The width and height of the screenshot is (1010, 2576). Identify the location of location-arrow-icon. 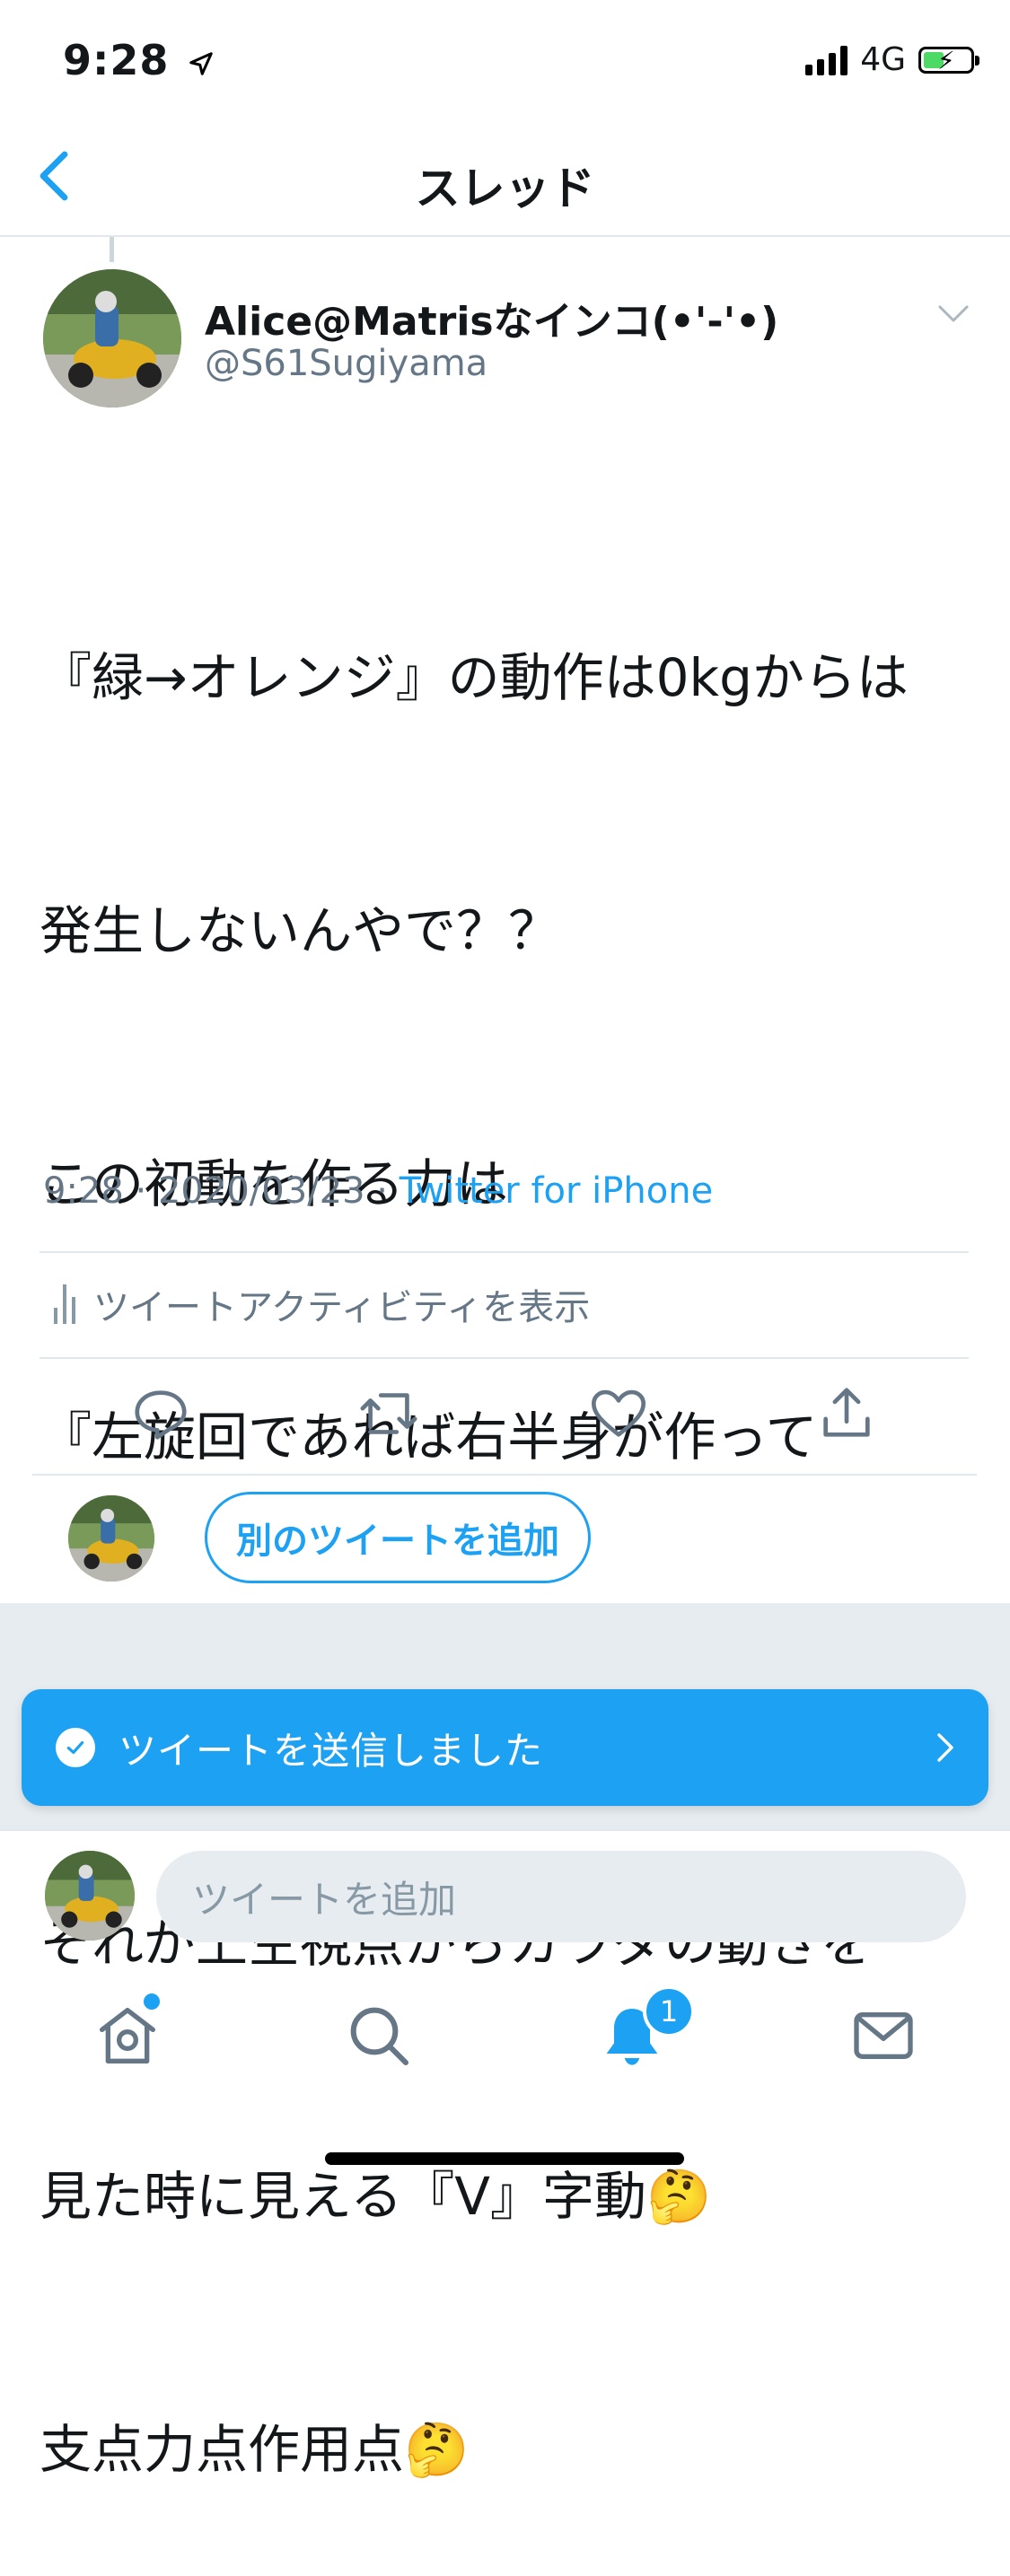
(202, 63).